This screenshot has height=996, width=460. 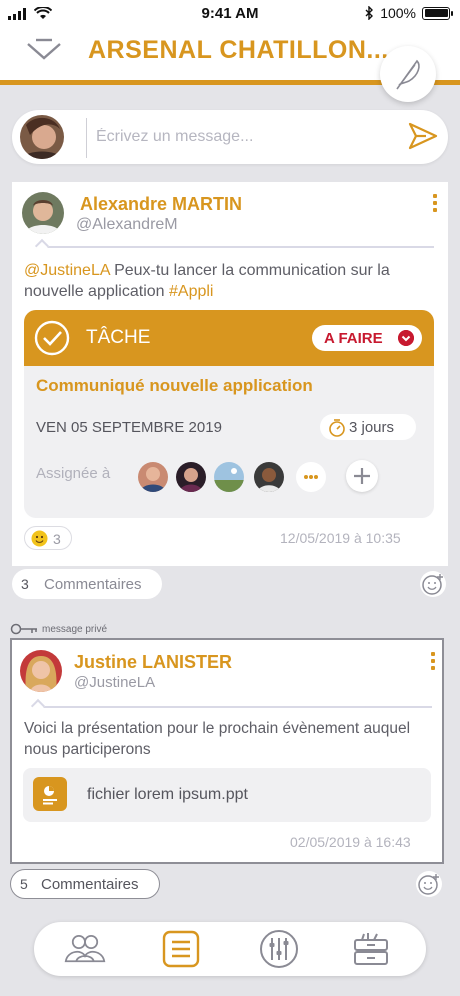 What do you see at coordinates (153, 662) in the screenshot?
I see `author-name: Justine LANISTER` at bounding box center [153, 662].